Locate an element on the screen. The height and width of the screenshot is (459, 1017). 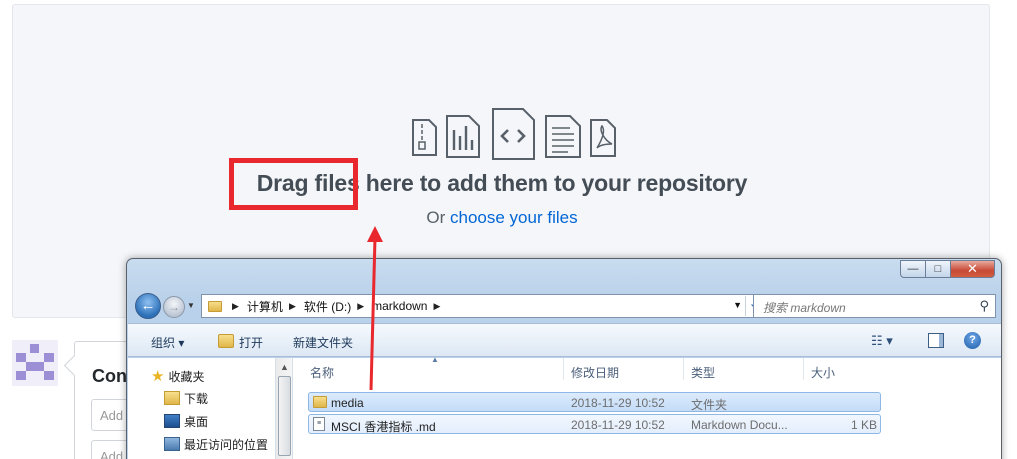
scrollbar-thumb is located at coordinates (284, 416).